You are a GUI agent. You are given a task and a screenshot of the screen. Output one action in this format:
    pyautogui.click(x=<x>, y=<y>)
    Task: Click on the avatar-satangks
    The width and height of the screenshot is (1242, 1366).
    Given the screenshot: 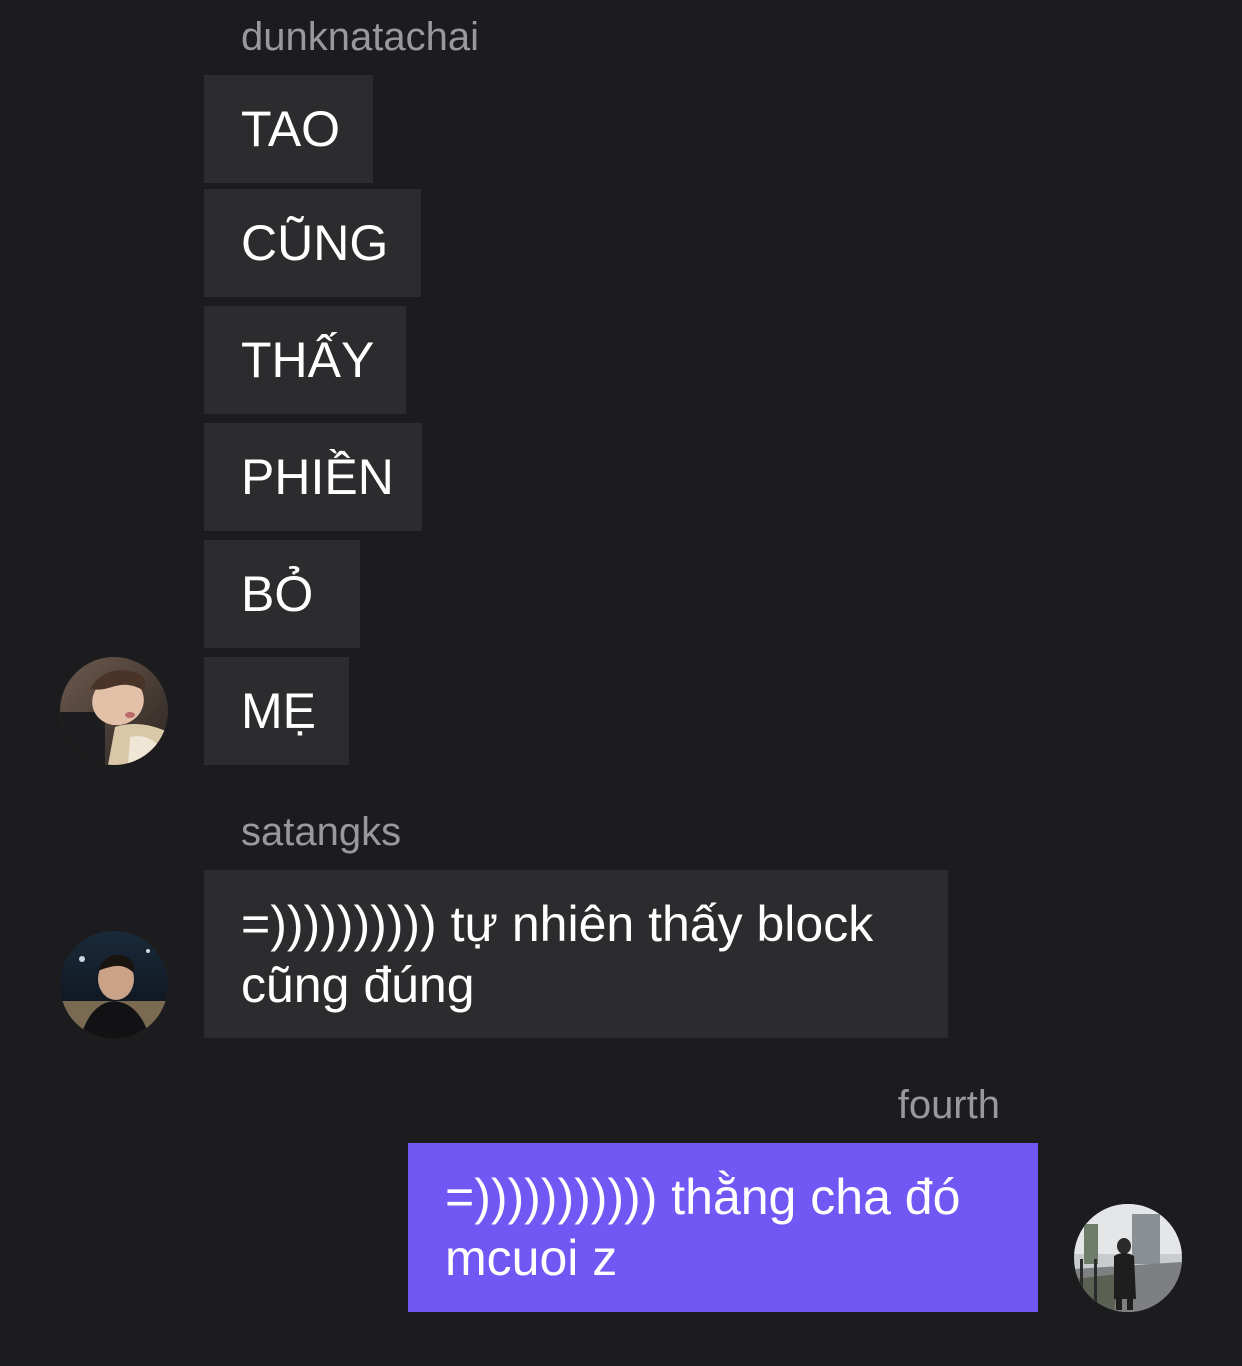 What is the action you would take?
    pyautogui.click(x=114, y=985)
    